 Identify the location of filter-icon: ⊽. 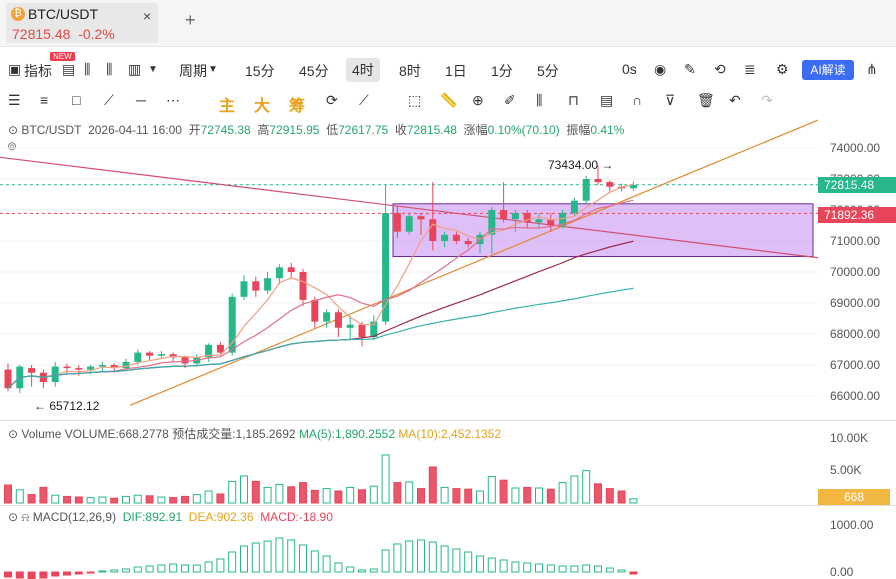
(670, 100).